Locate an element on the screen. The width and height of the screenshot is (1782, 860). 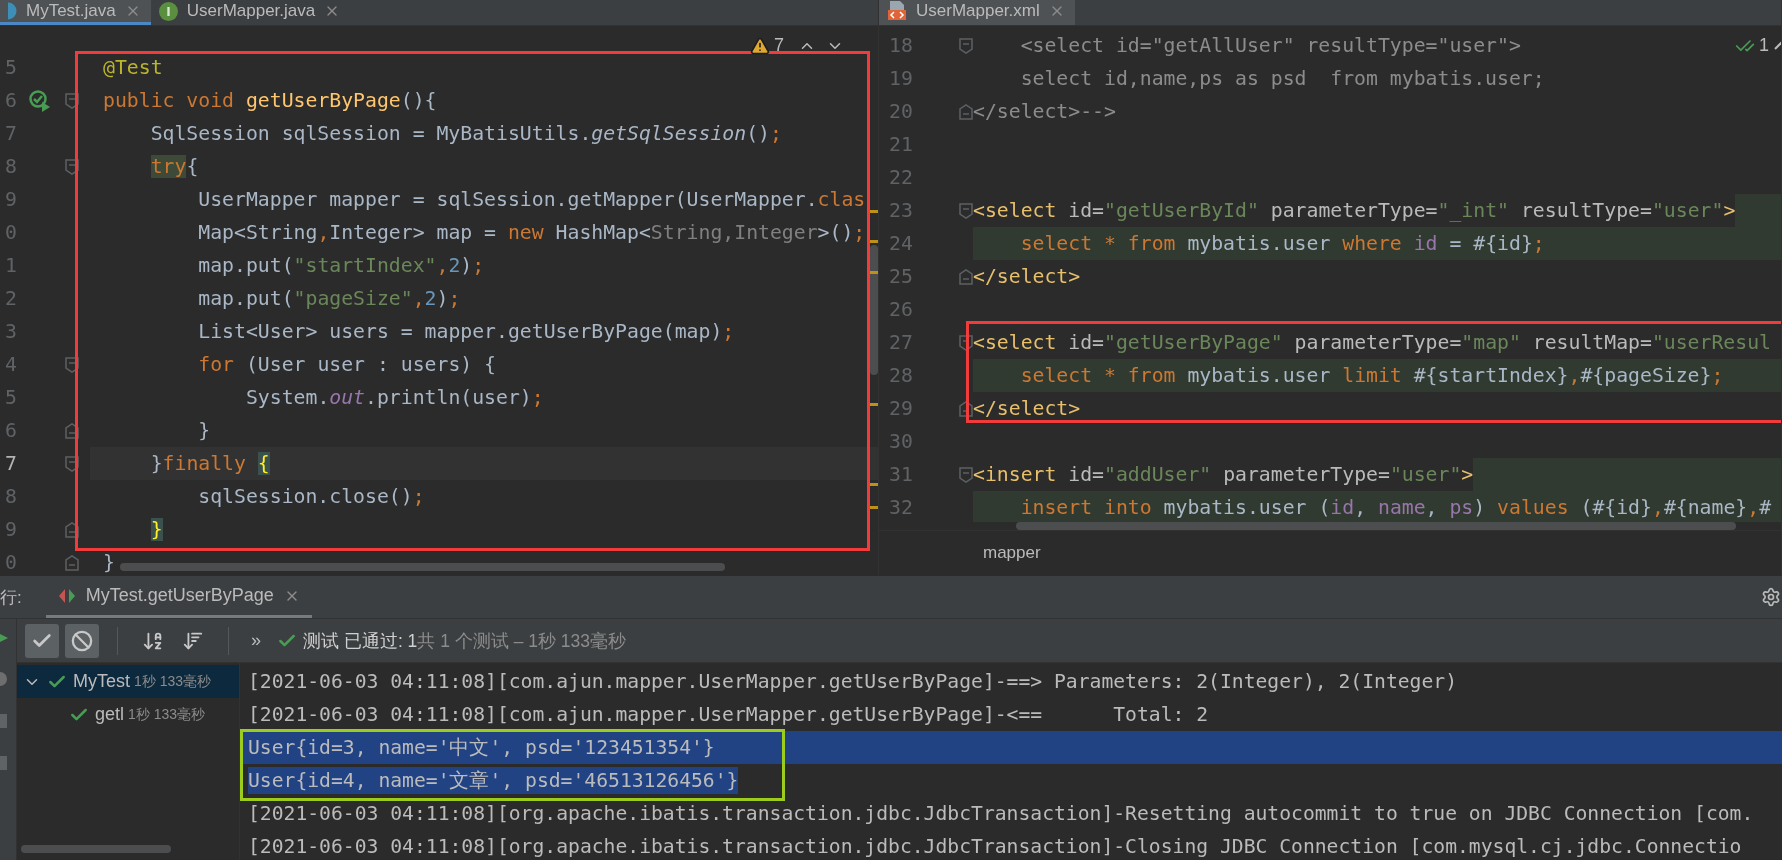
run-tab: MyTest.getUserByPage is located at coordinates (178, 597).